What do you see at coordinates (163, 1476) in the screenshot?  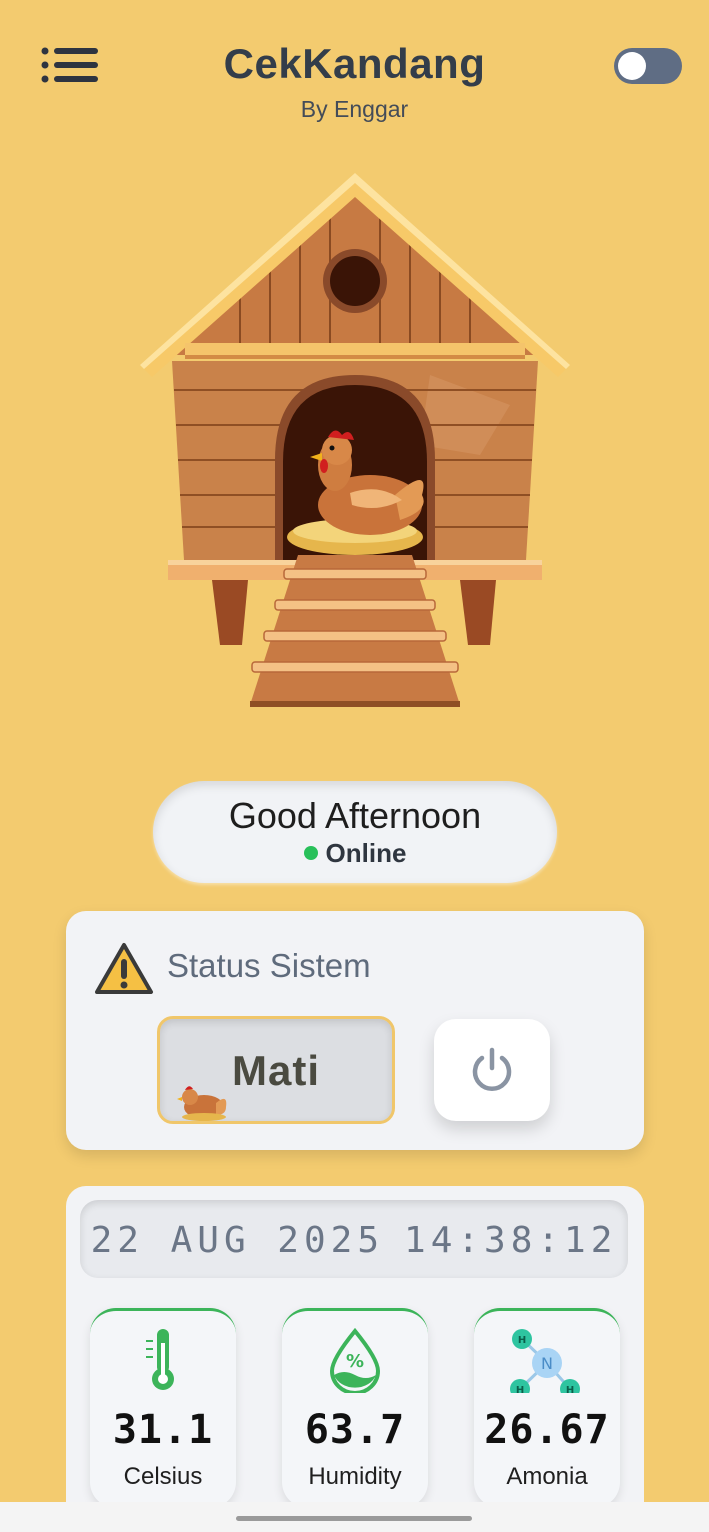 I see `temperature-label: Celsius` at bounding box center [163, 1476].